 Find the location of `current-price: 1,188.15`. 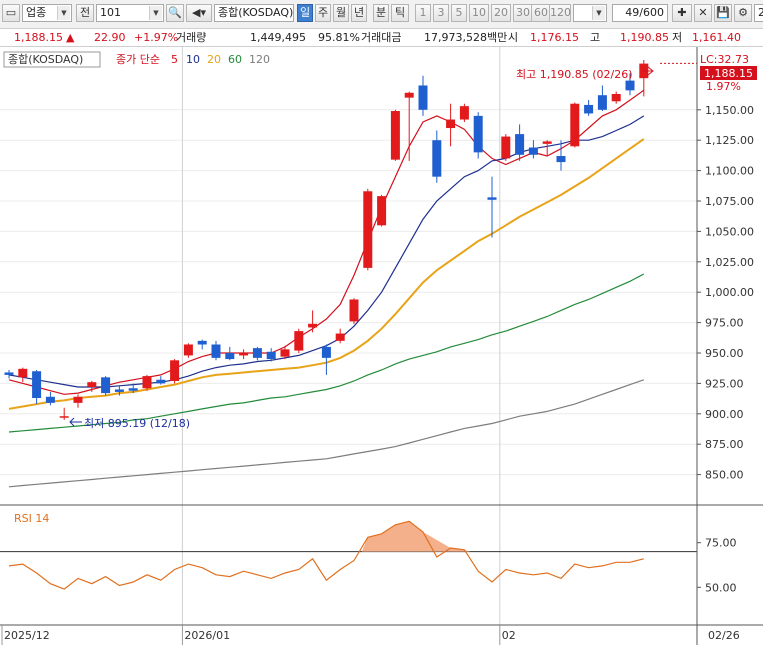

current-price: 1,188.15 is located at coordinates (38, 37).